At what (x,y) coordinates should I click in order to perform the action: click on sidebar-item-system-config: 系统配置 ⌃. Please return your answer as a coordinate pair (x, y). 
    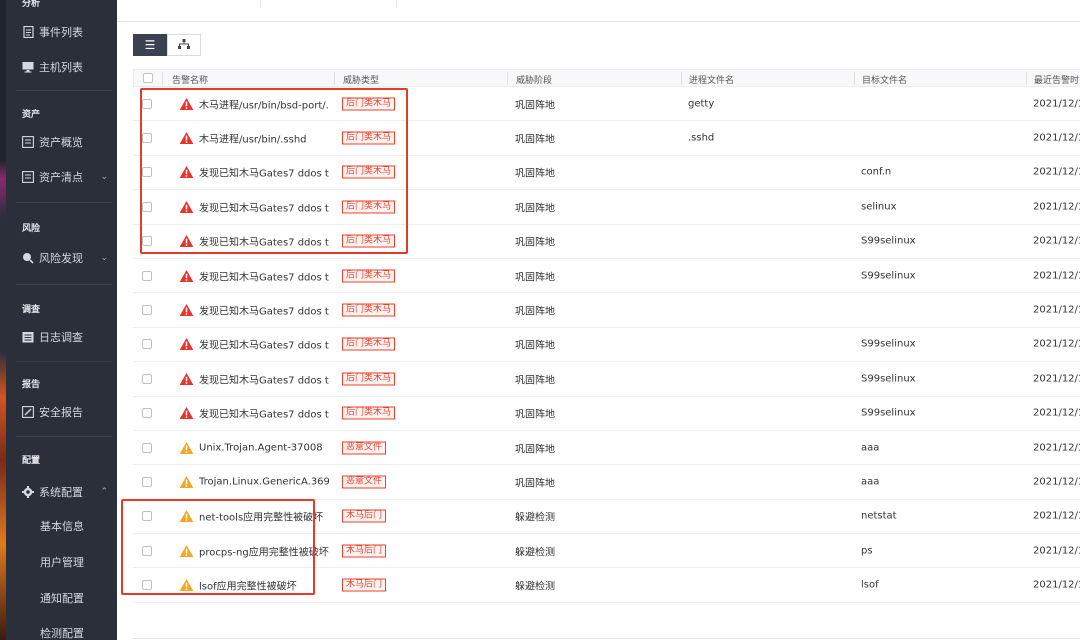
    Looking at the image, I should click on (67, 492).